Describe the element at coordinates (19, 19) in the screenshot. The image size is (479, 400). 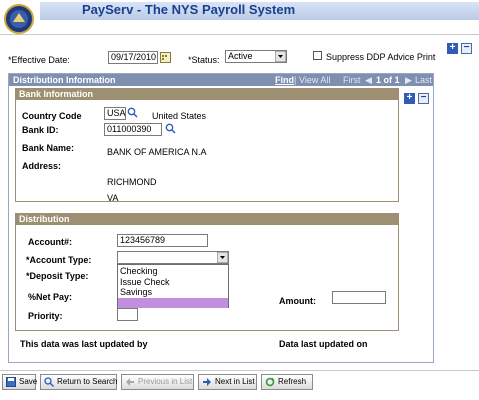
I see `nys-seal-icon` at that location.